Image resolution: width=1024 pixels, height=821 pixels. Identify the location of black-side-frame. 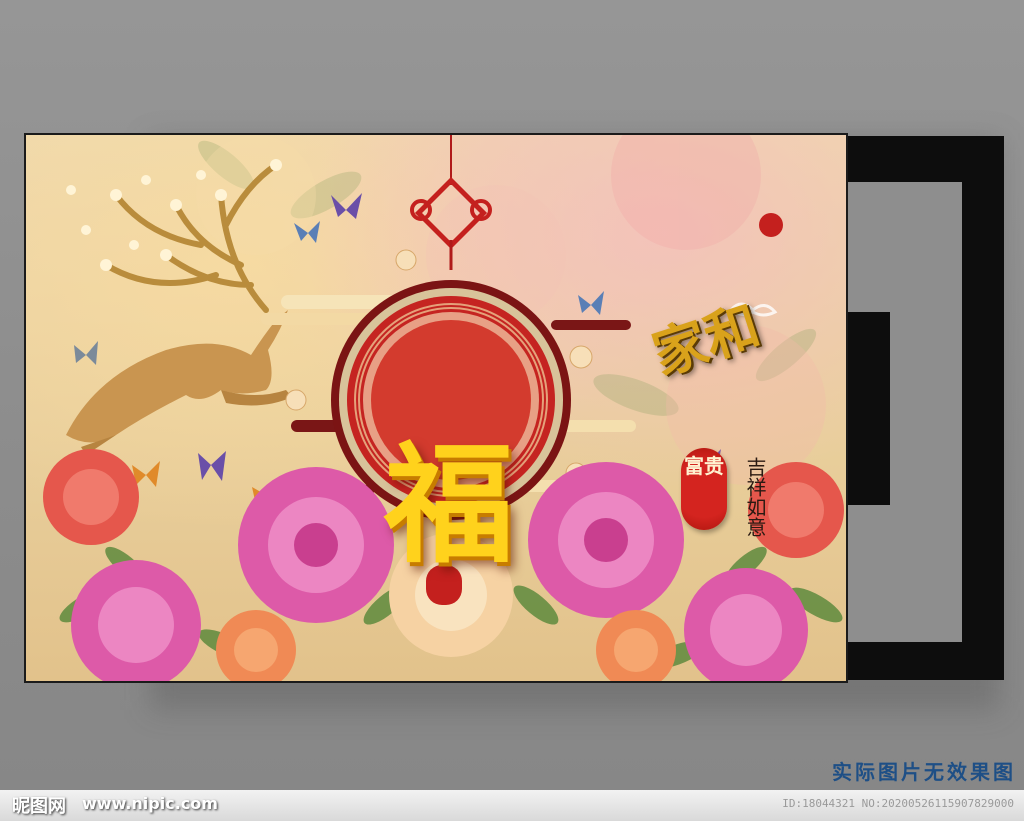
(868, 408).